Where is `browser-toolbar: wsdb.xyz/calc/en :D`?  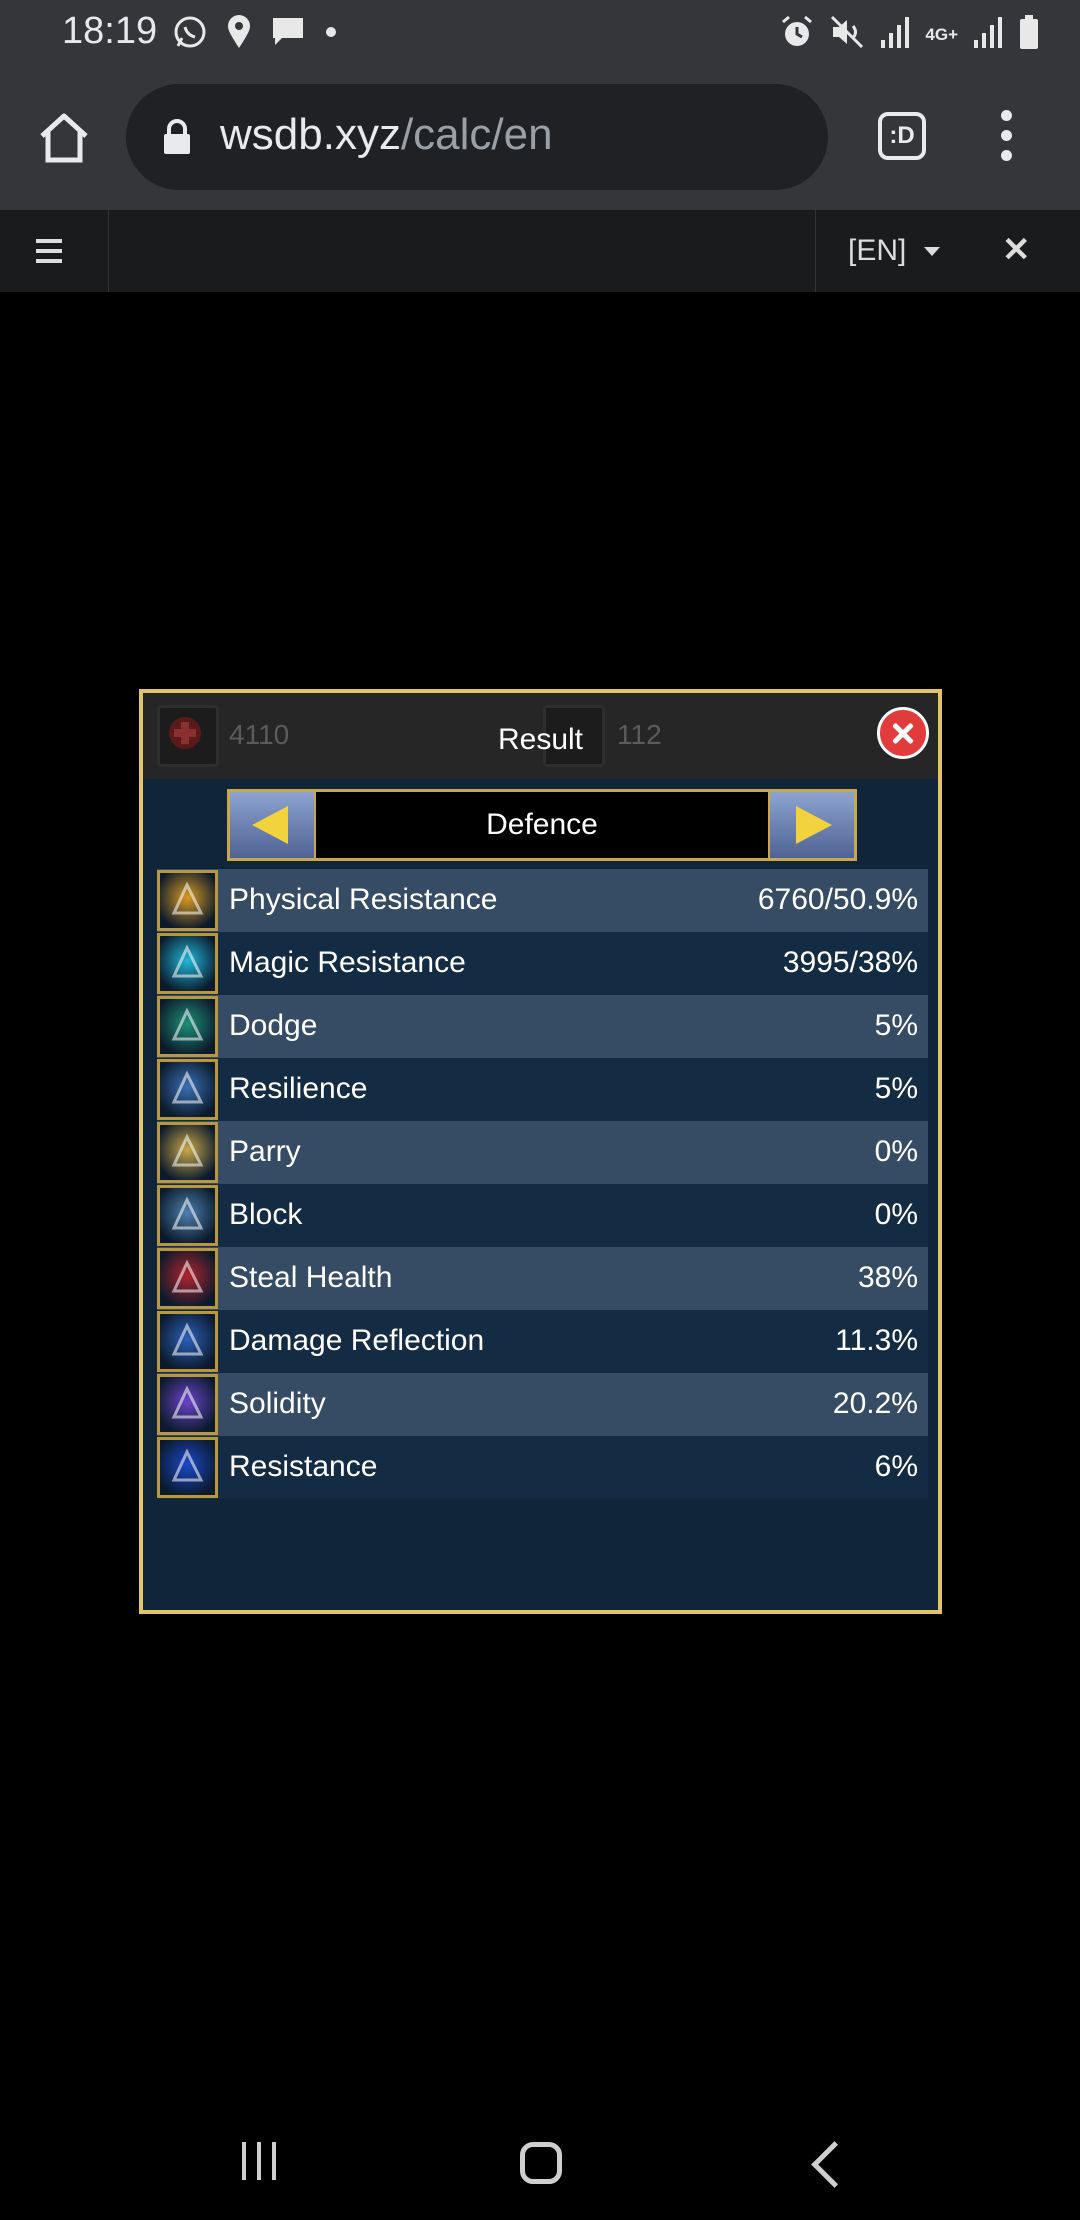
browser-toolbar: wsdb.xyz/calc/en :D is located at coordinates (540, 137).